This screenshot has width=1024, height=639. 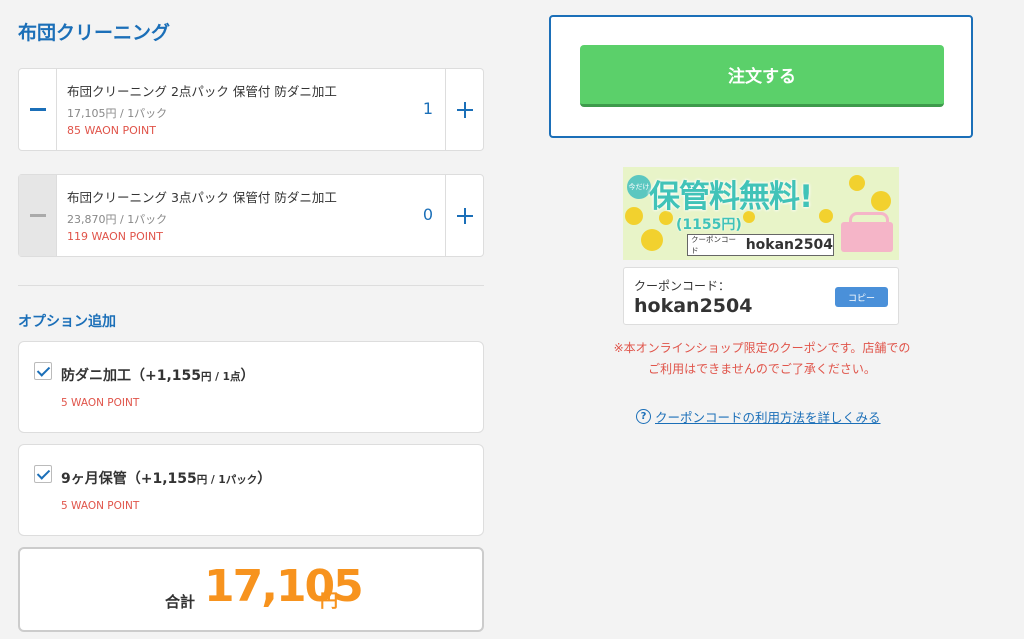 I want to click on coupon-code: hokan2504, so click(x=693, y=306).